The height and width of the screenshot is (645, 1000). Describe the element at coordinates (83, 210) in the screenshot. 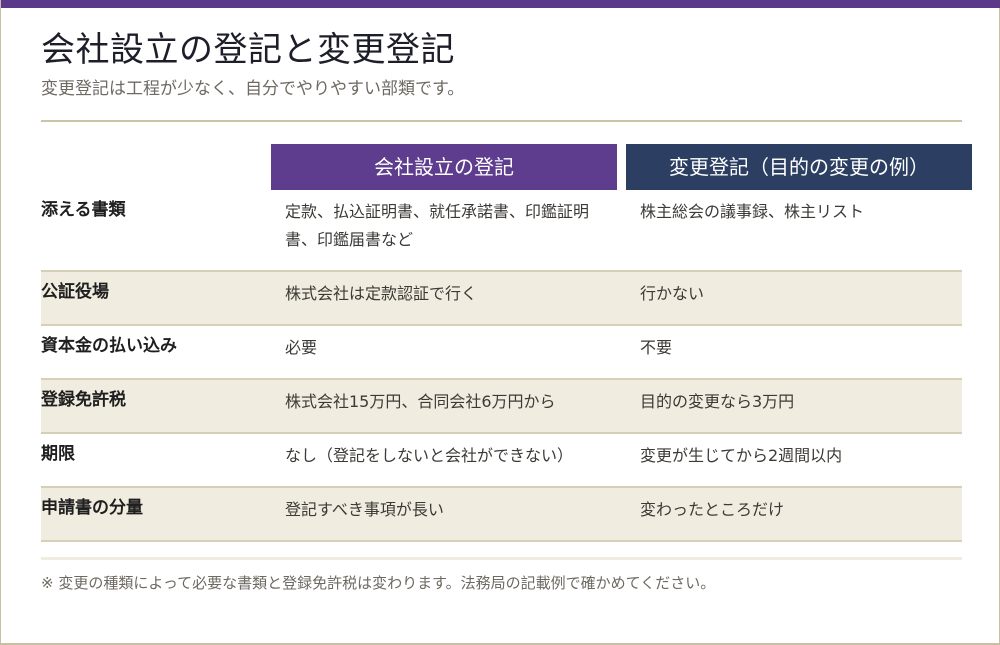

I see `row-label: 添える書類` at that location.